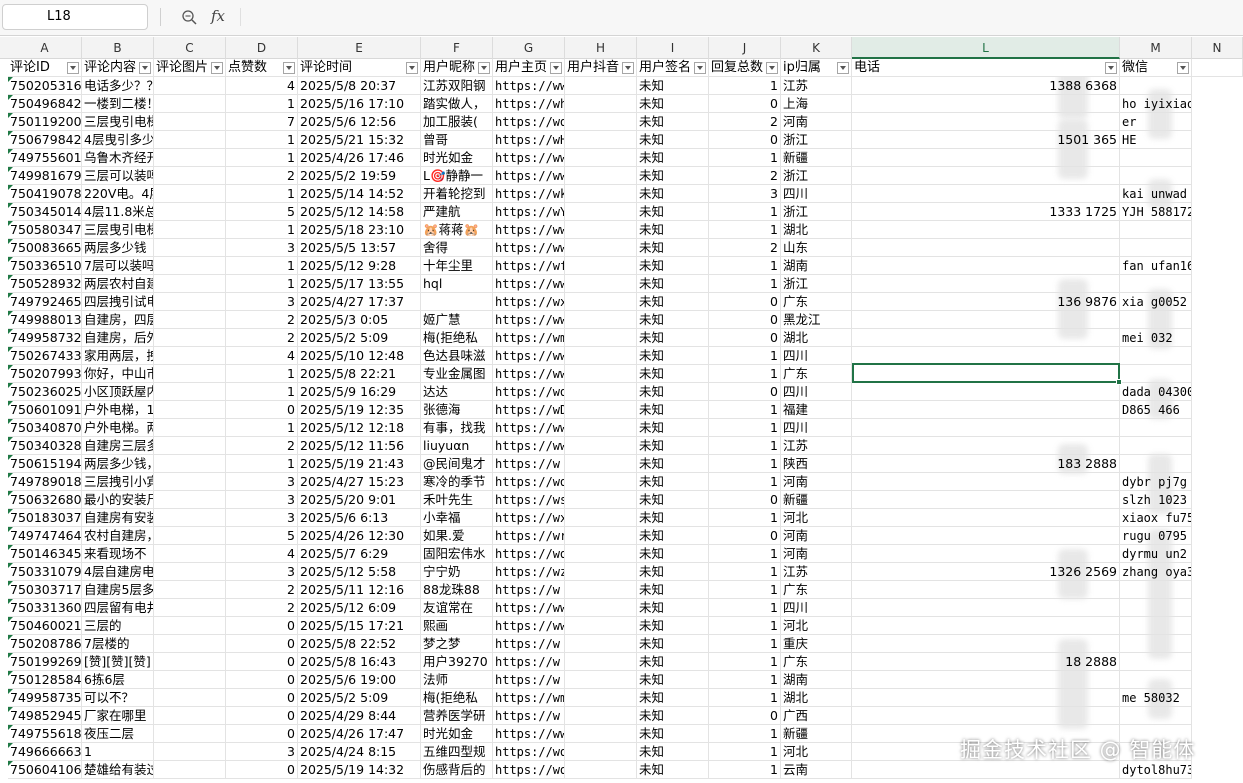 Image resolution: width=1243 pixels, height=783 pixels. Describe the element at coordinates (457, 86) in the screenshot. I see `table-cell: 江苏双阳钢` at that location.